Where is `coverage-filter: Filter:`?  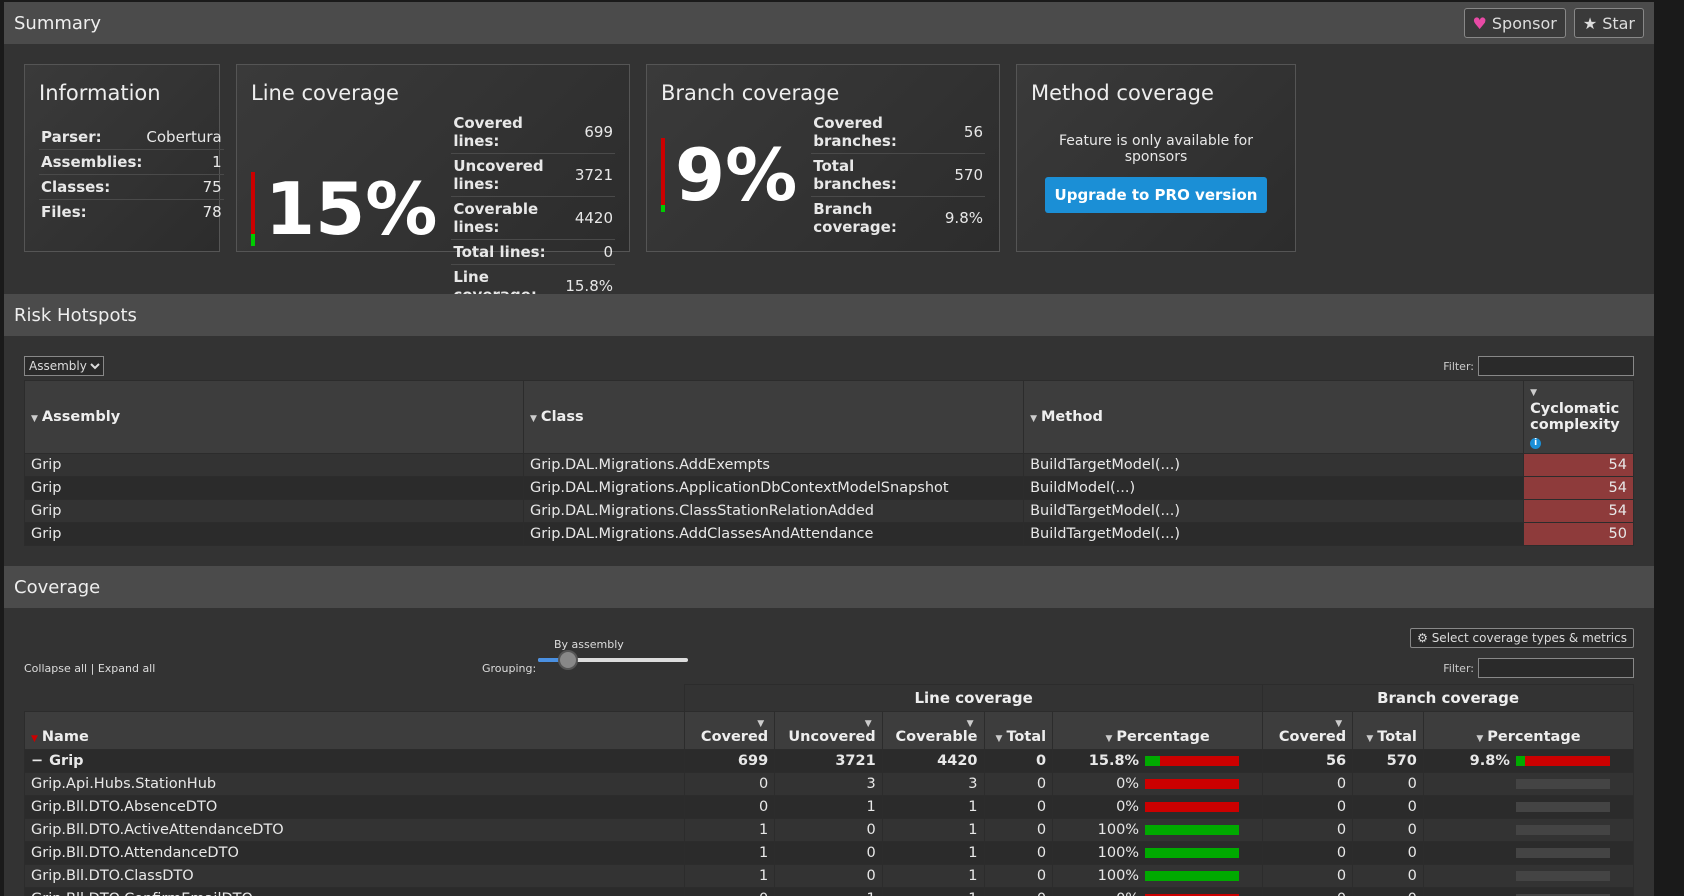
coverage-filter: Filter: is located at coordinates (1538, 668).